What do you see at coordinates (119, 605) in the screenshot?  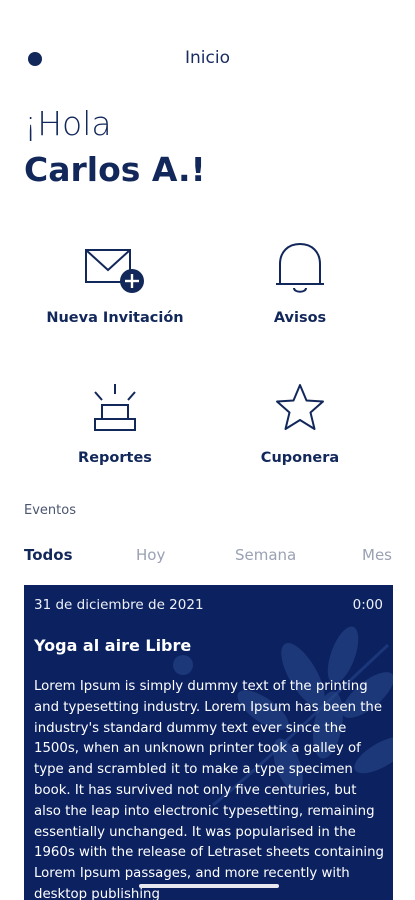 I see `event-date: 31 de diciembre de 2021` at bounding box center [119, 605].